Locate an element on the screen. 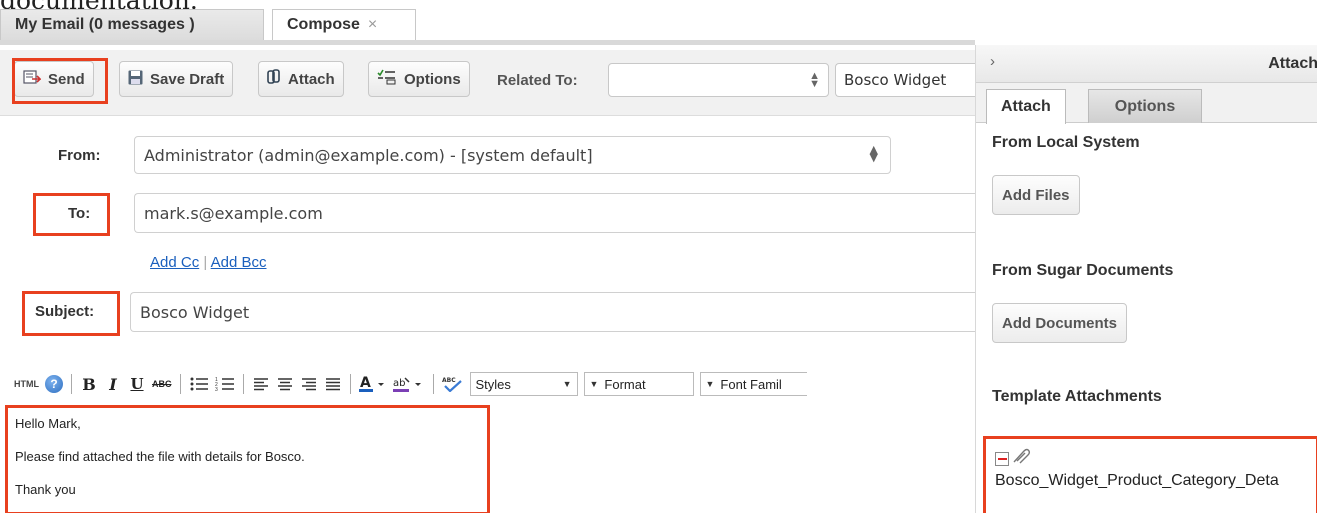  tab-options: Options is located at coordinates (1145, 106).